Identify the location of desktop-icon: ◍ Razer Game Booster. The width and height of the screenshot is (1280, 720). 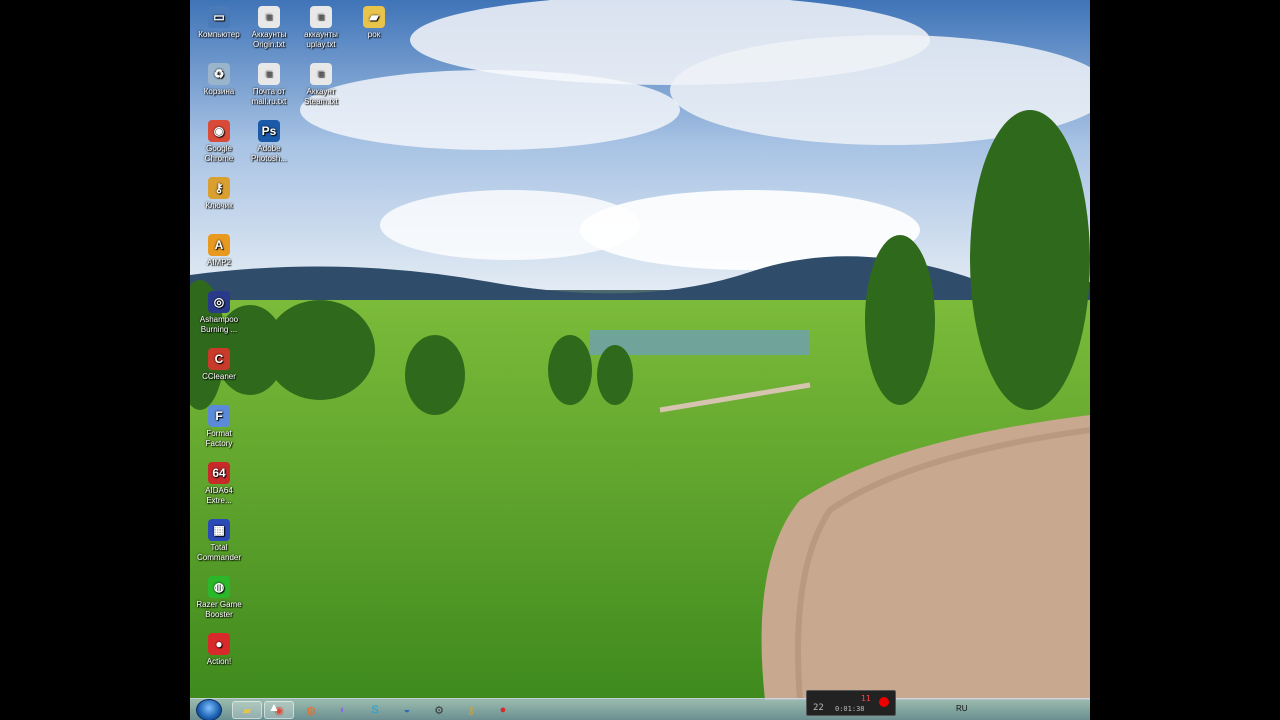
(219, 598).